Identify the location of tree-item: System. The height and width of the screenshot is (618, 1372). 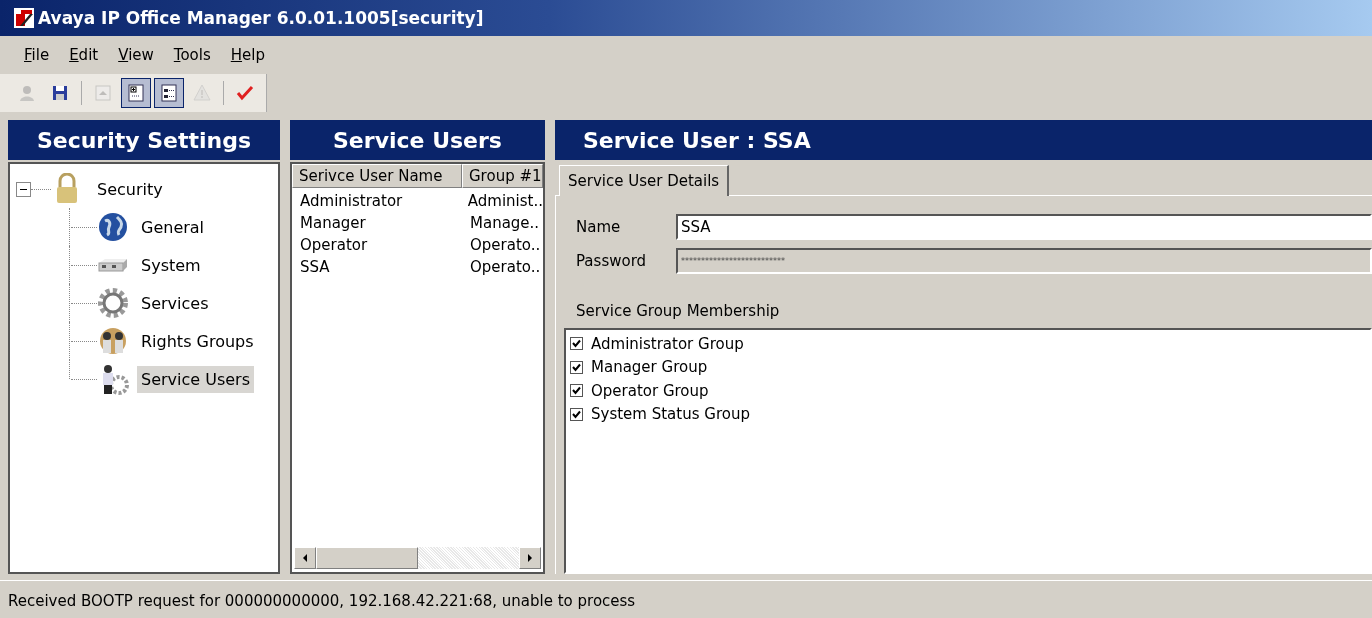
(171, 265).